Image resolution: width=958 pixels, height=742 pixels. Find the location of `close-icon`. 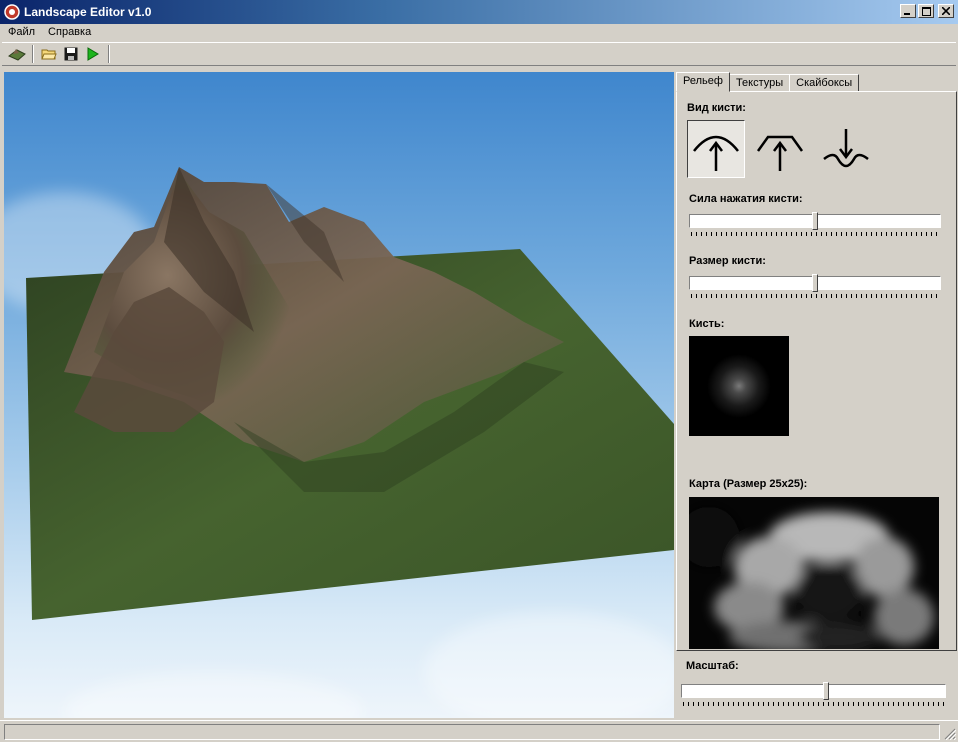

close-icon is located at coordinates (946, 11).